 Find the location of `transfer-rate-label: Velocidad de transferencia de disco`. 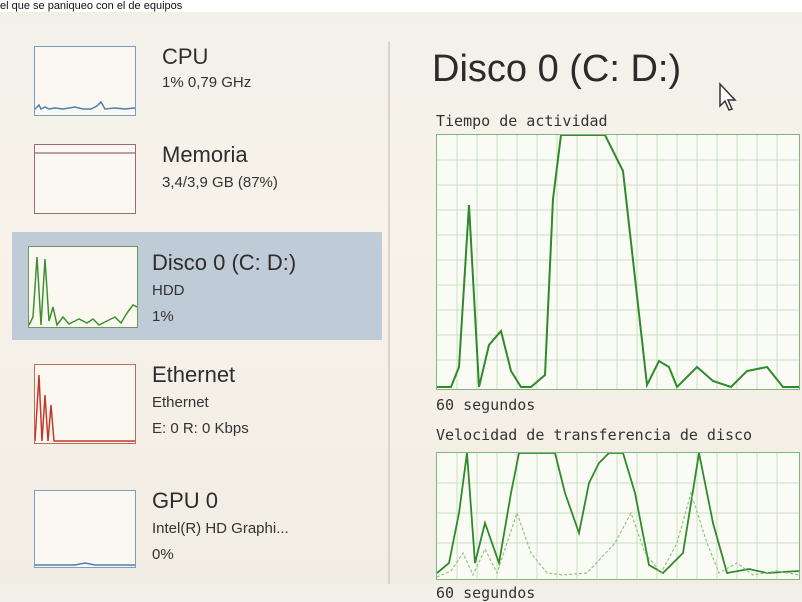

transfer-rate-label: Velocidad de transferencia de disco is located at coordinates (594, 435).